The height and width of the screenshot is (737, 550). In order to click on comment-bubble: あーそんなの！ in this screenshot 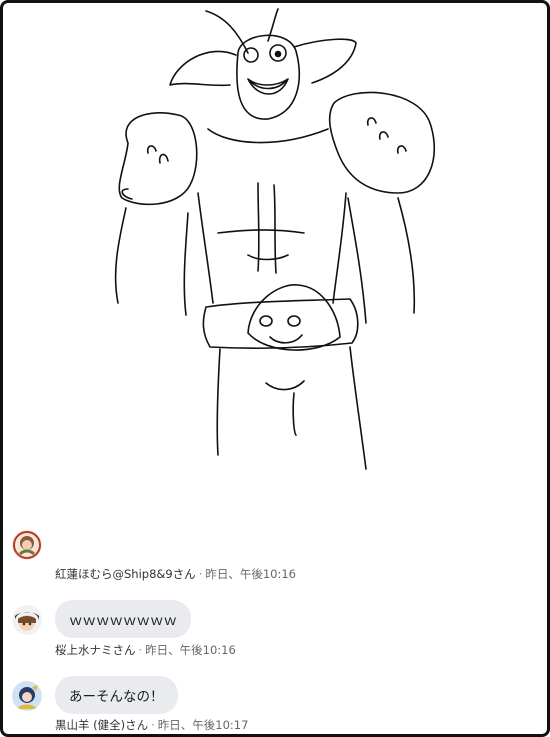, I will do `click(116, 695)`.